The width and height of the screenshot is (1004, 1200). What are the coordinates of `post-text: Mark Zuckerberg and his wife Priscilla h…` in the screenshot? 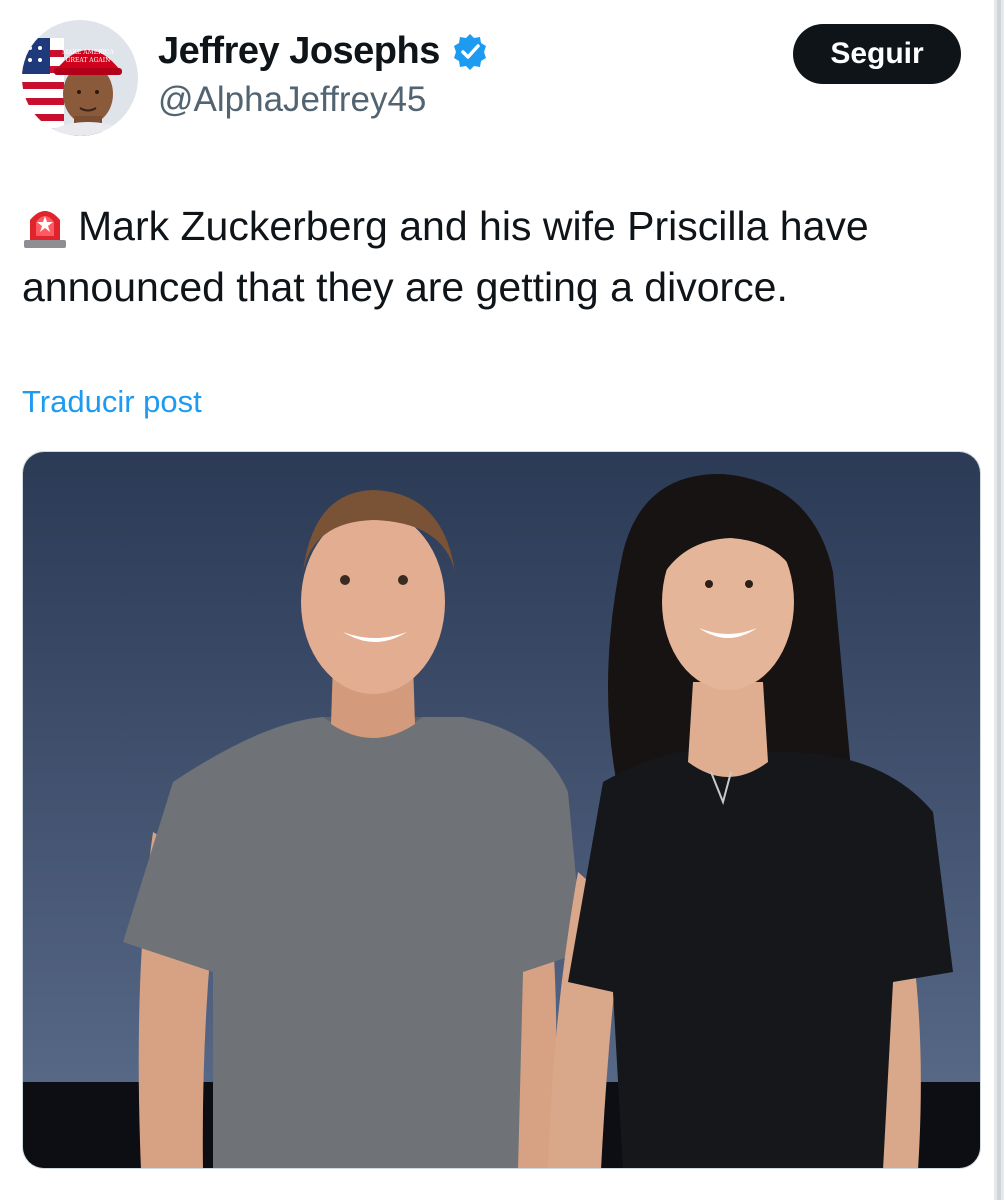 It's located at (492, 257).